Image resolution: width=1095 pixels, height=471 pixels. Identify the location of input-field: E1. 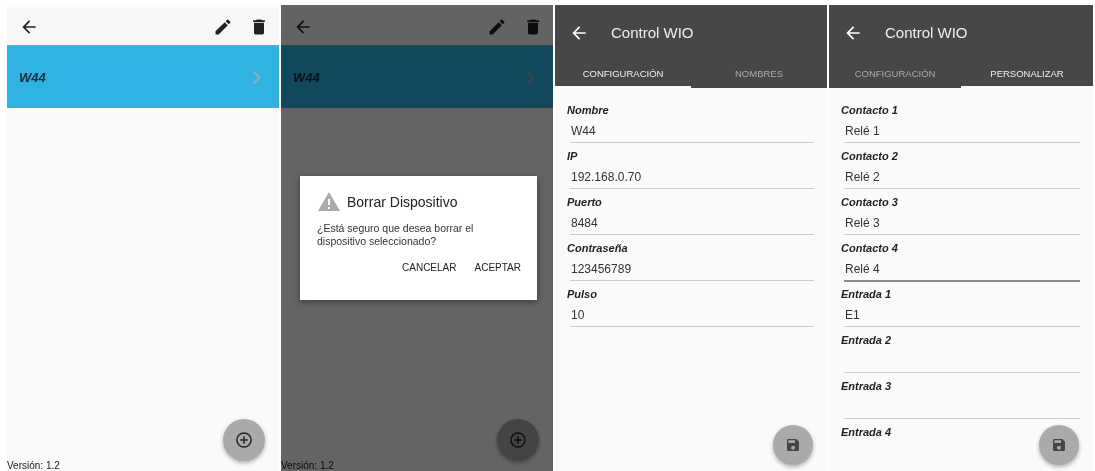
(962, 314).